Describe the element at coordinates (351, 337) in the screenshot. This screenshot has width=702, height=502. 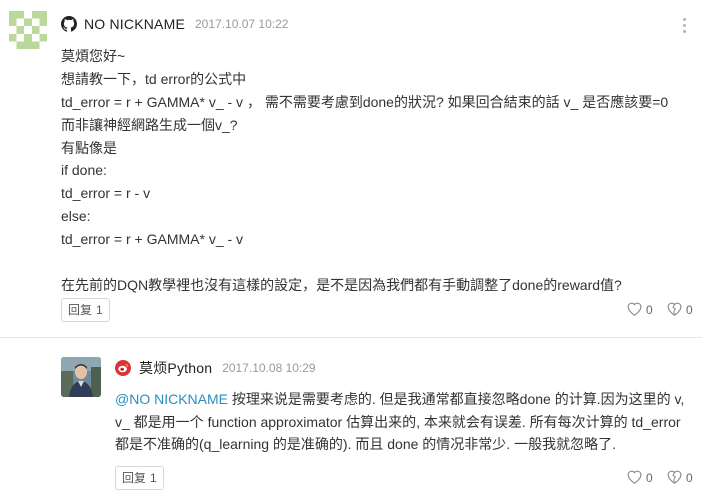
I see `divider` at that location.